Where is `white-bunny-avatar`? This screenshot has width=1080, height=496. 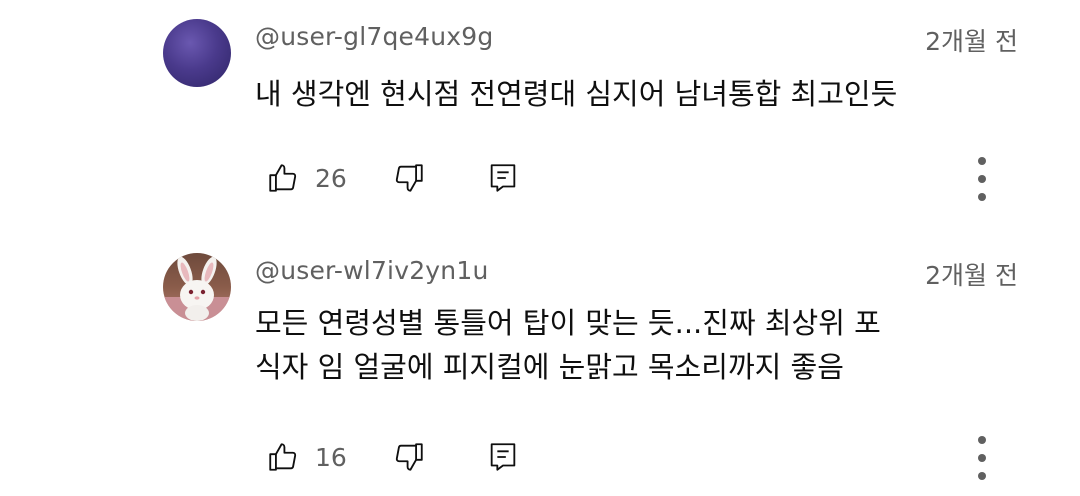
white-bunny-avatar is located at coordinates (197, 288).